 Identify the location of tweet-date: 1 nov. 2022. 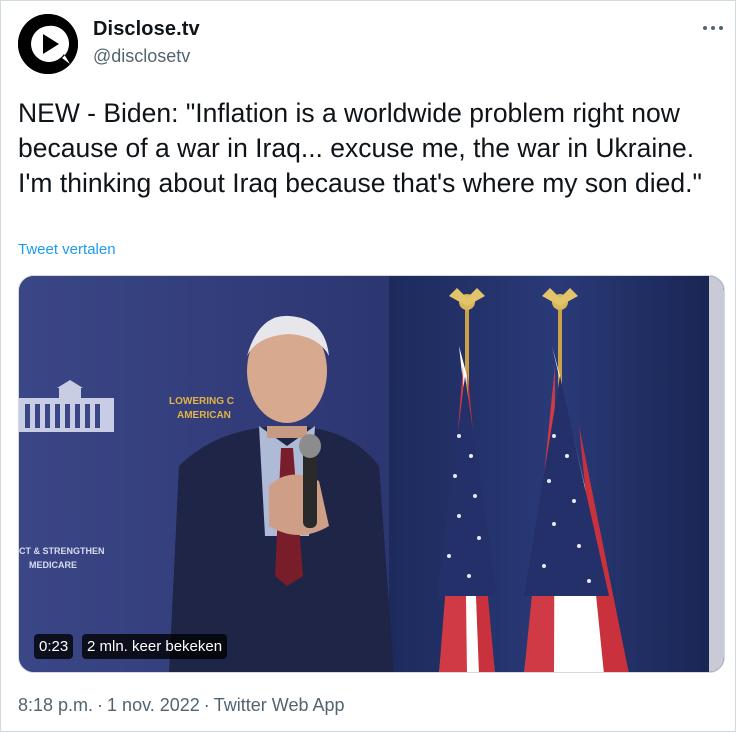
(153, 705).